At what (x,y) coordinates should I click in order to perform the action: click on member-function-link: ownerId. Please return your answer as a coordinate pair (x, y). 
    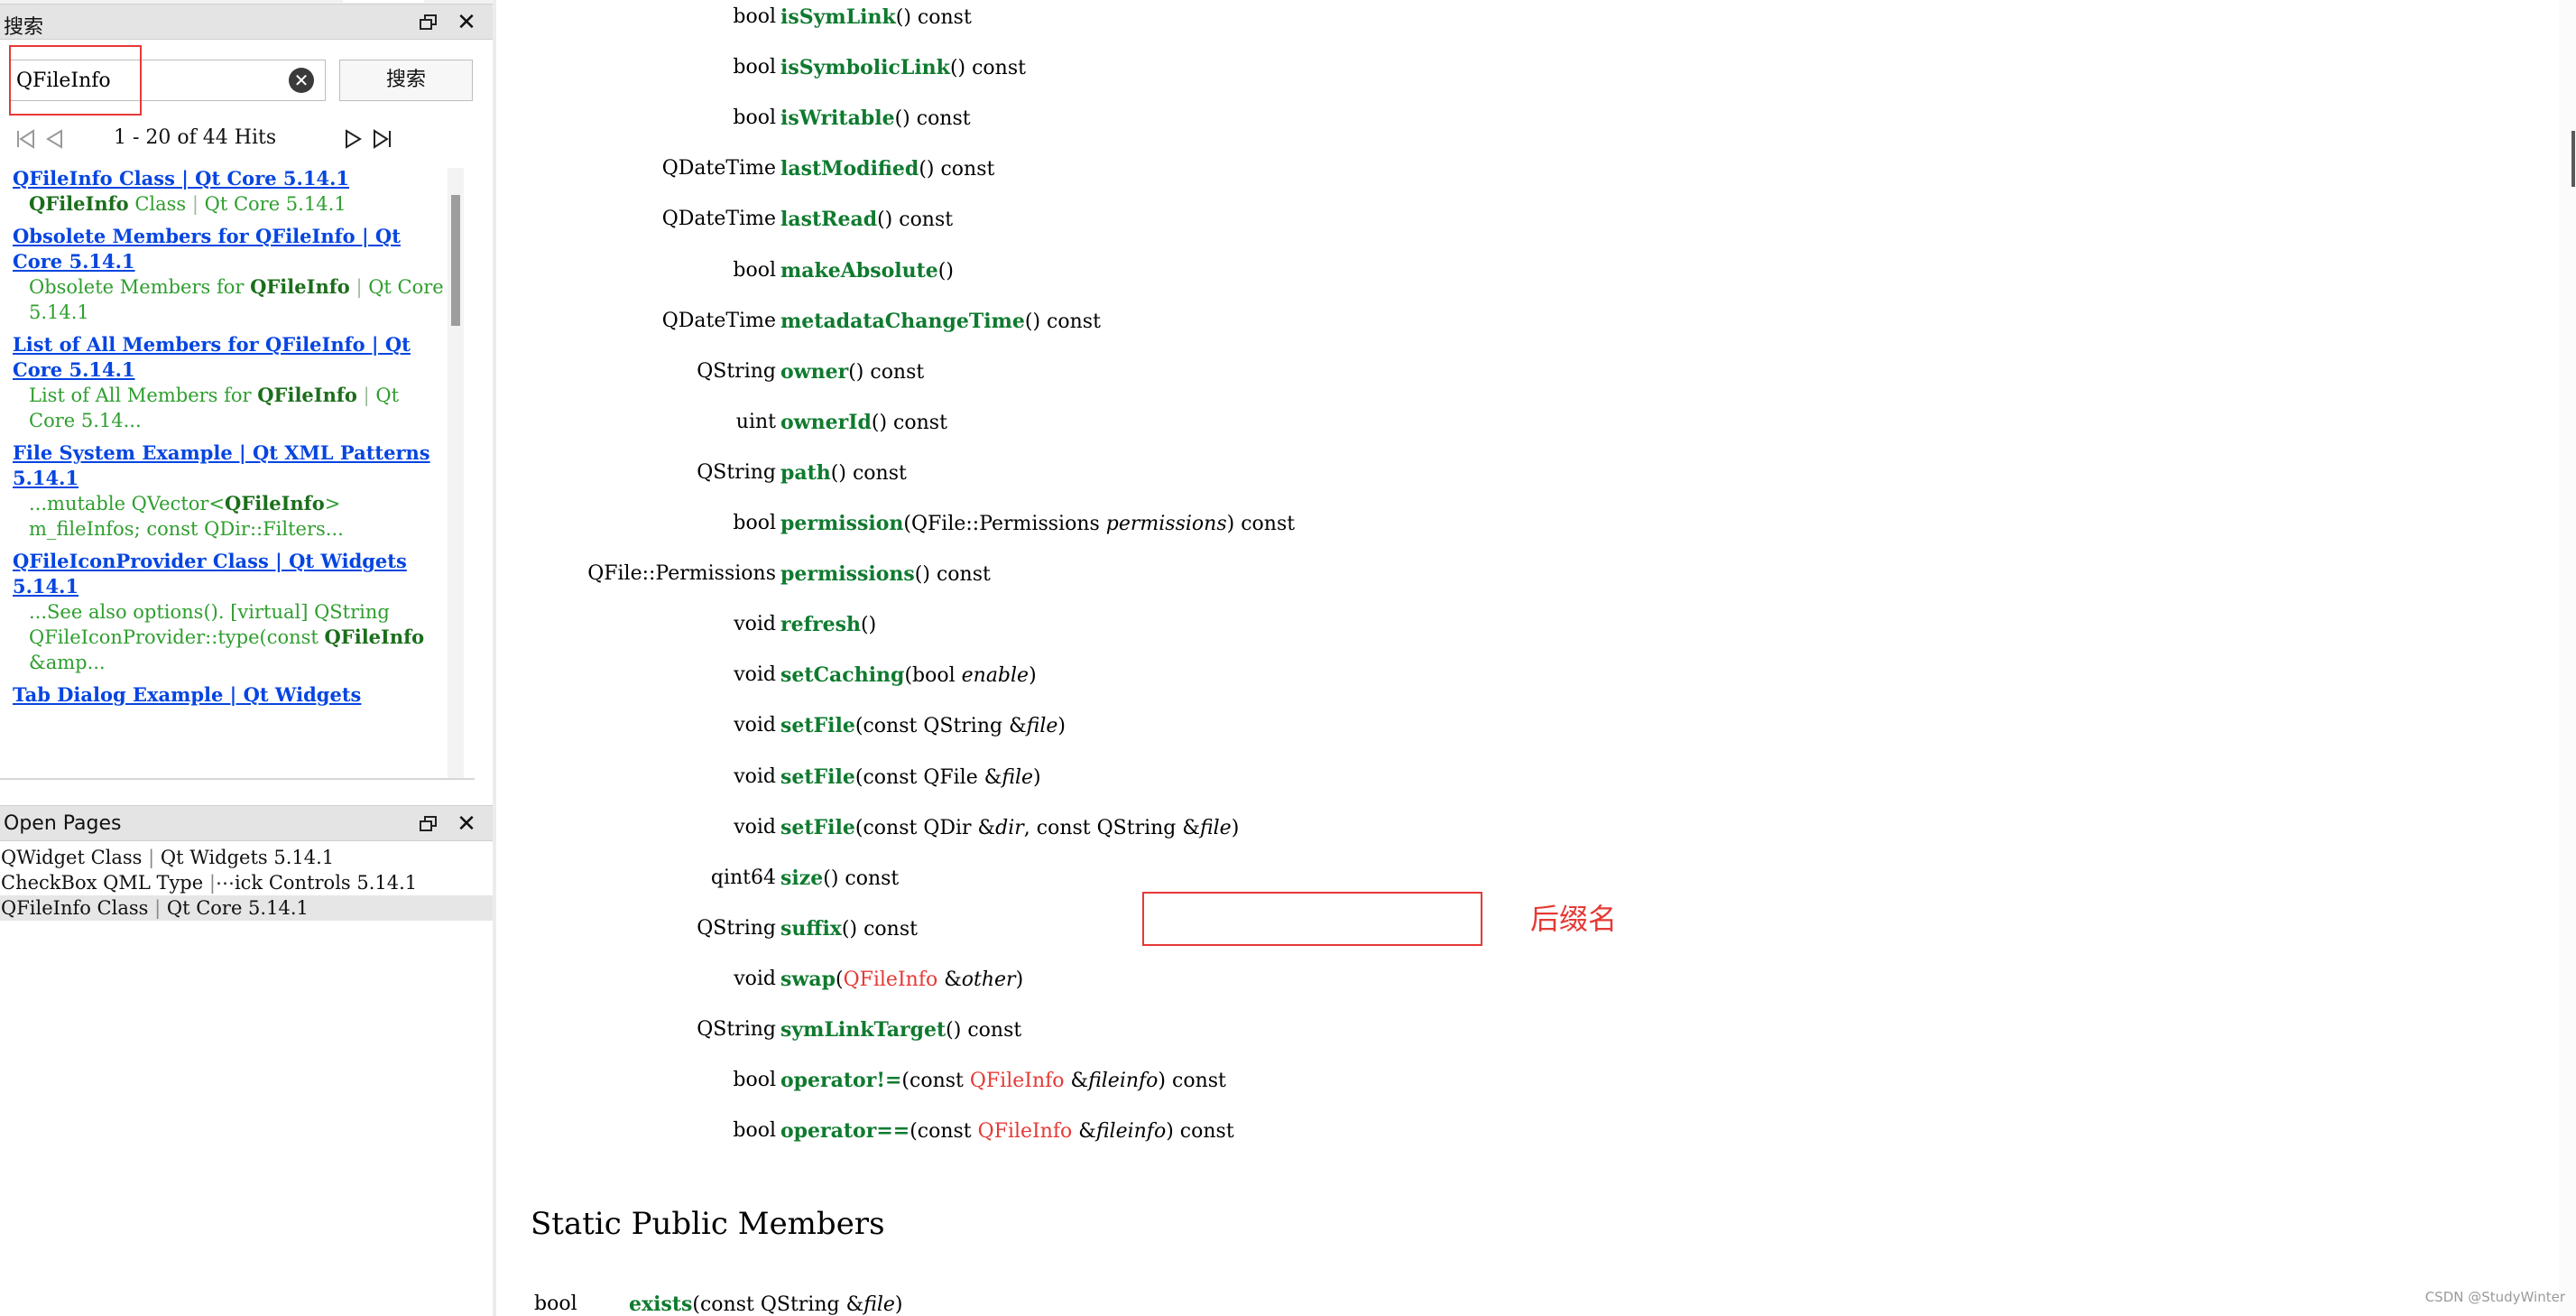
    Looking at the image, I should click on (826, 422).